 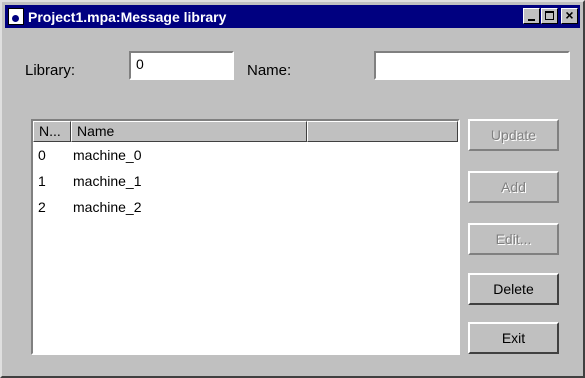 I want to click on document-icon, so click(x=16, y=16).